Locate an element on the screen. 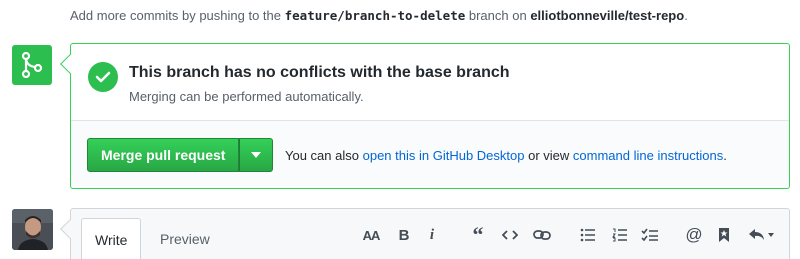 The height and width of the screenshot is (259, 800). text-size-icon: AA is located at coordinates (371, 235).